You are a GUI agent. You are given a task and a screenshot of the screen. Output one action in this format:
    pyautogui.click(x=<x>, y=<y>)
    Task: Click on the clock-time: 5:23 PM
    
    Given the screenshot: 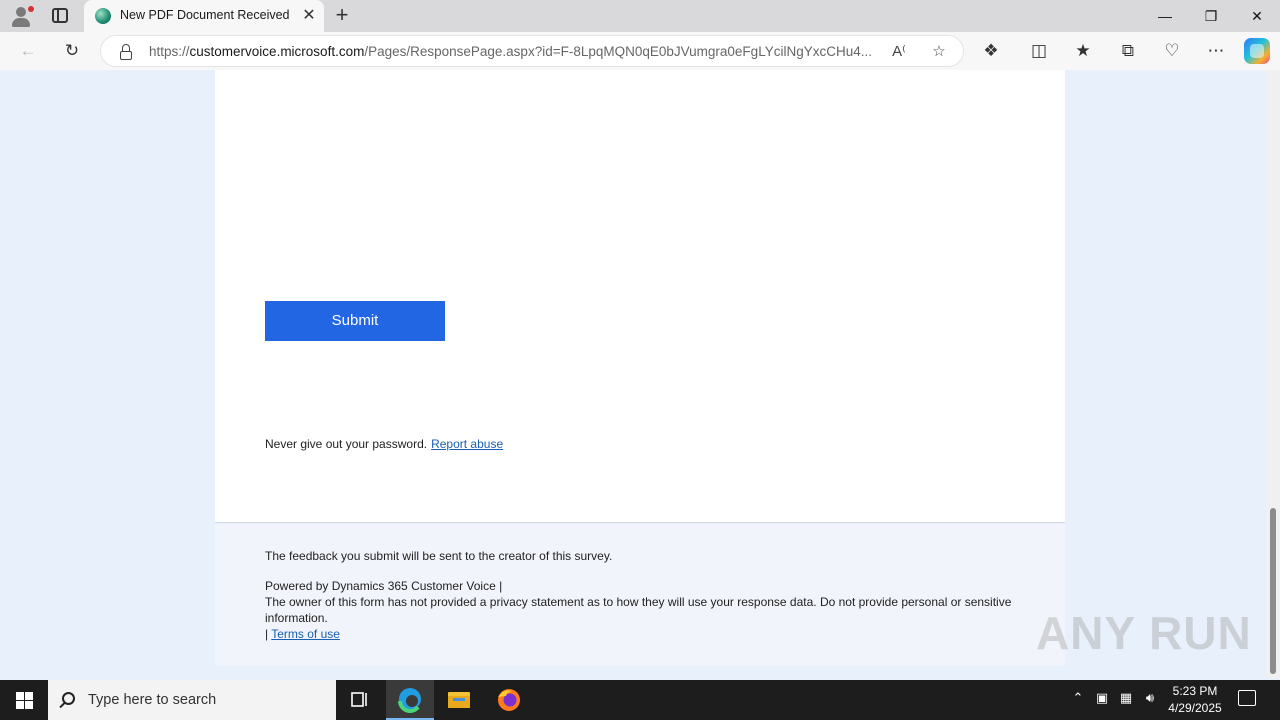 What is the action you would take?
    pyautogui.click(x=1195, y=691)
    